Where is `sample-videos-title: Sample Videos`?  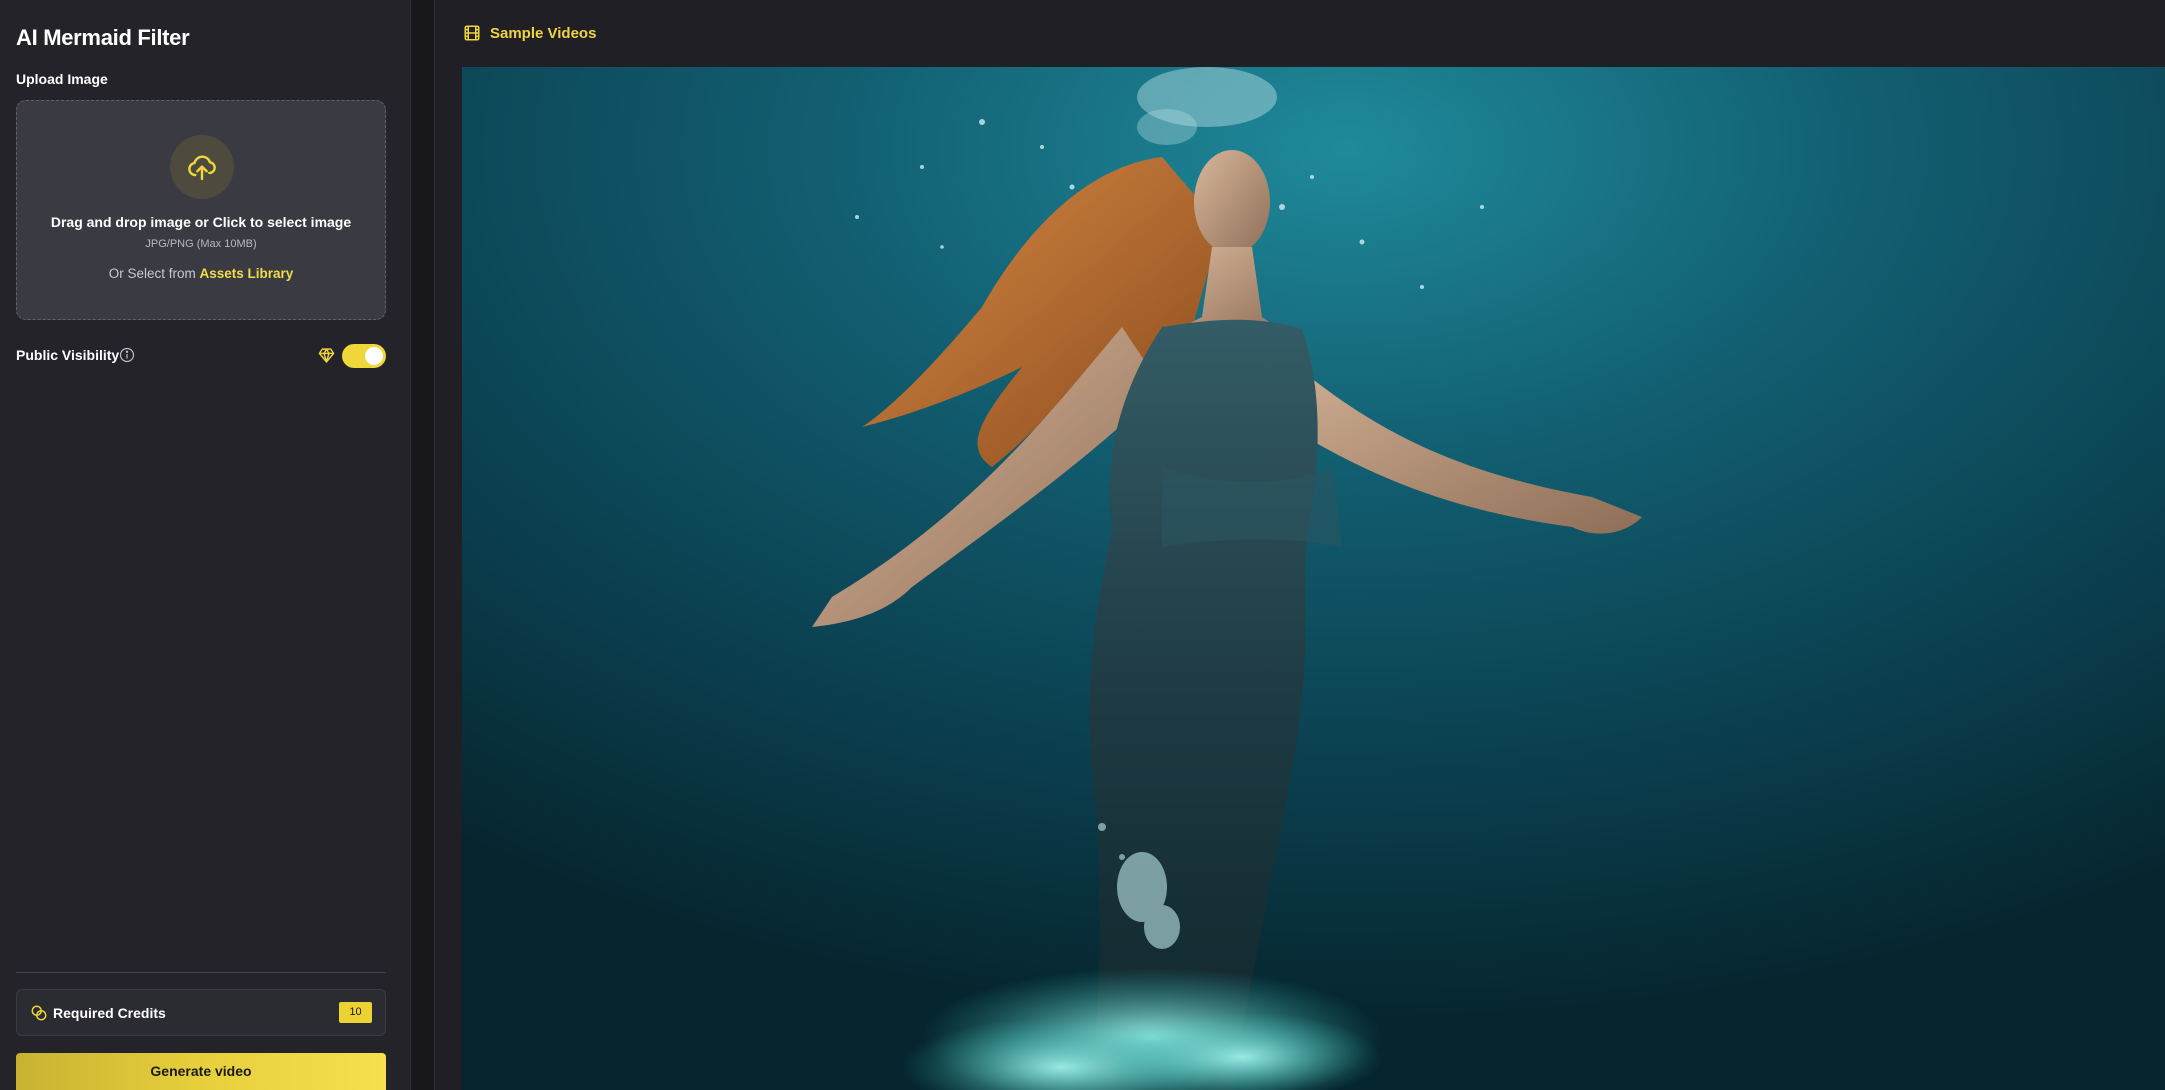
sample-videos-title: Sample Videos is located at coordinates (543, 33).